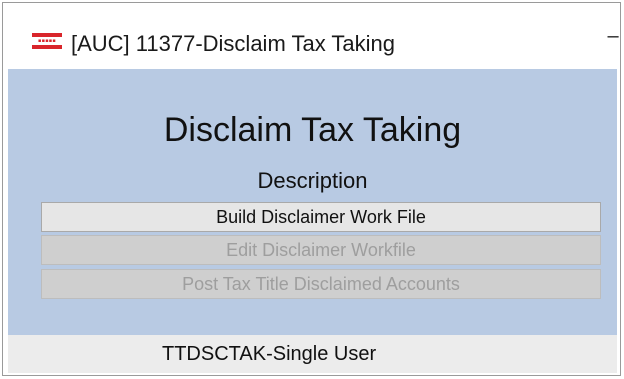 The width and height of the screenshot is (624, 379). Describe the element at coordinates (269, 354) in the screenshot. I see `status-text: TTDSCTAK-Single User` at that location.